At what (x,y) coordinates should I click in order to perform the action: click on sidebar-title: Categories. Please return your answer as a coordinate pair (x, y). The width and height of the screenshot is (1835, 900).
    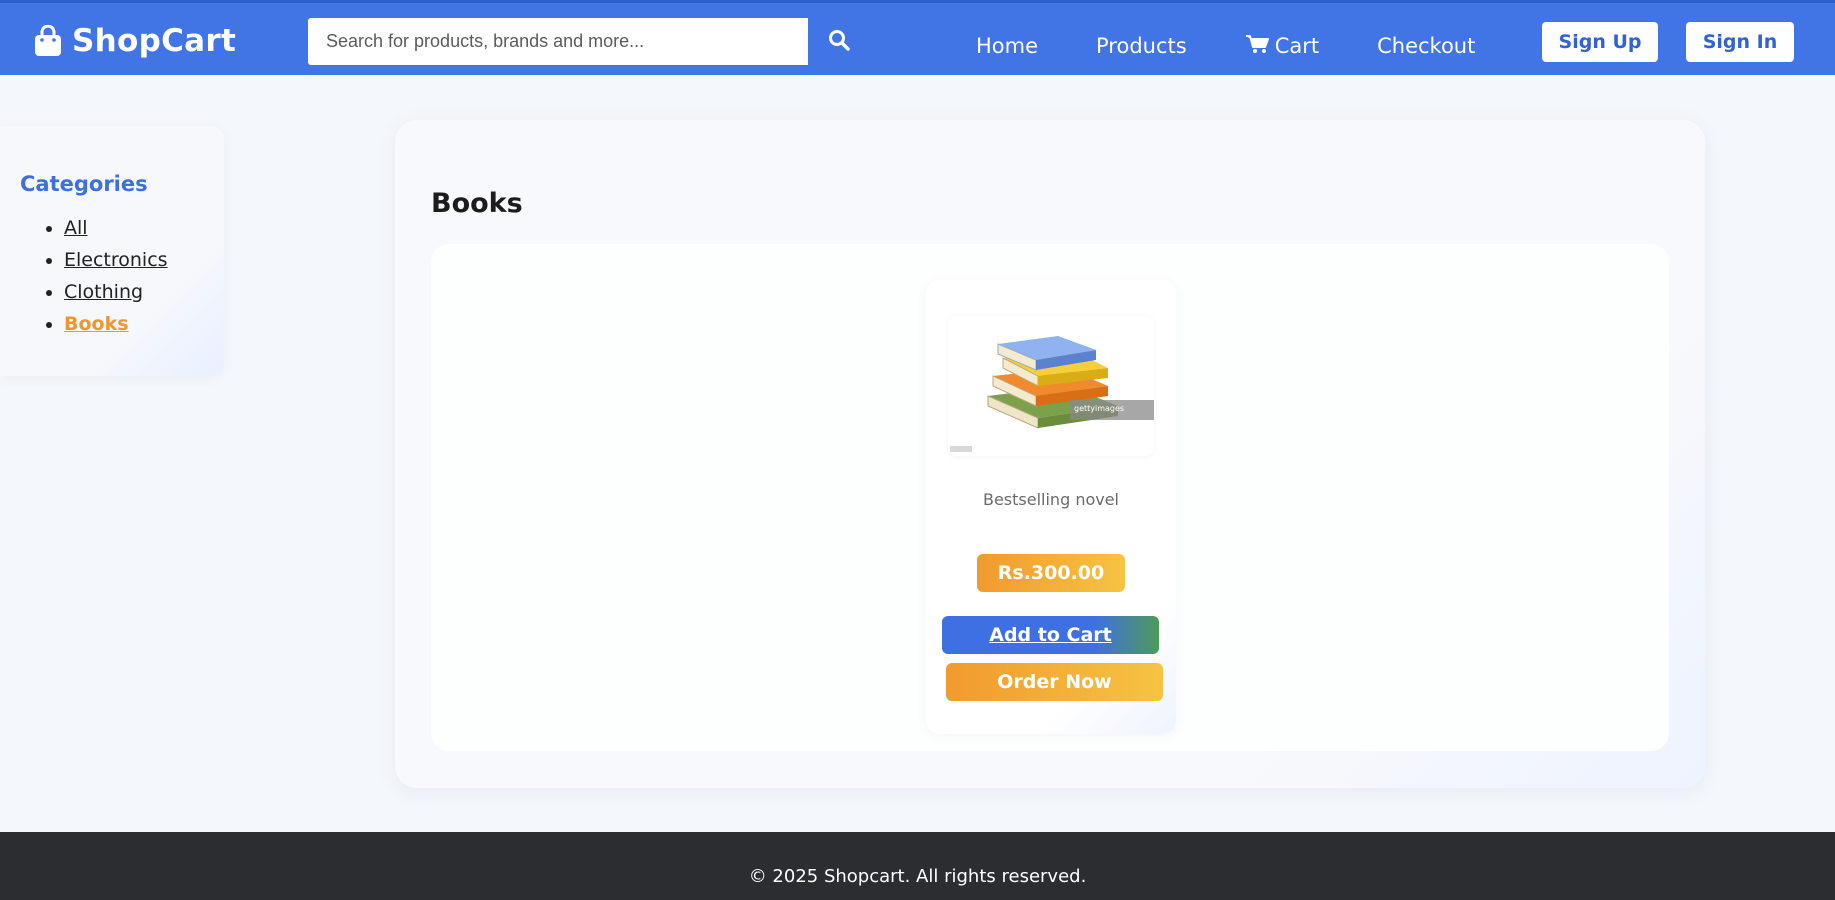
    Looking at the image, I should click on (84, 184).